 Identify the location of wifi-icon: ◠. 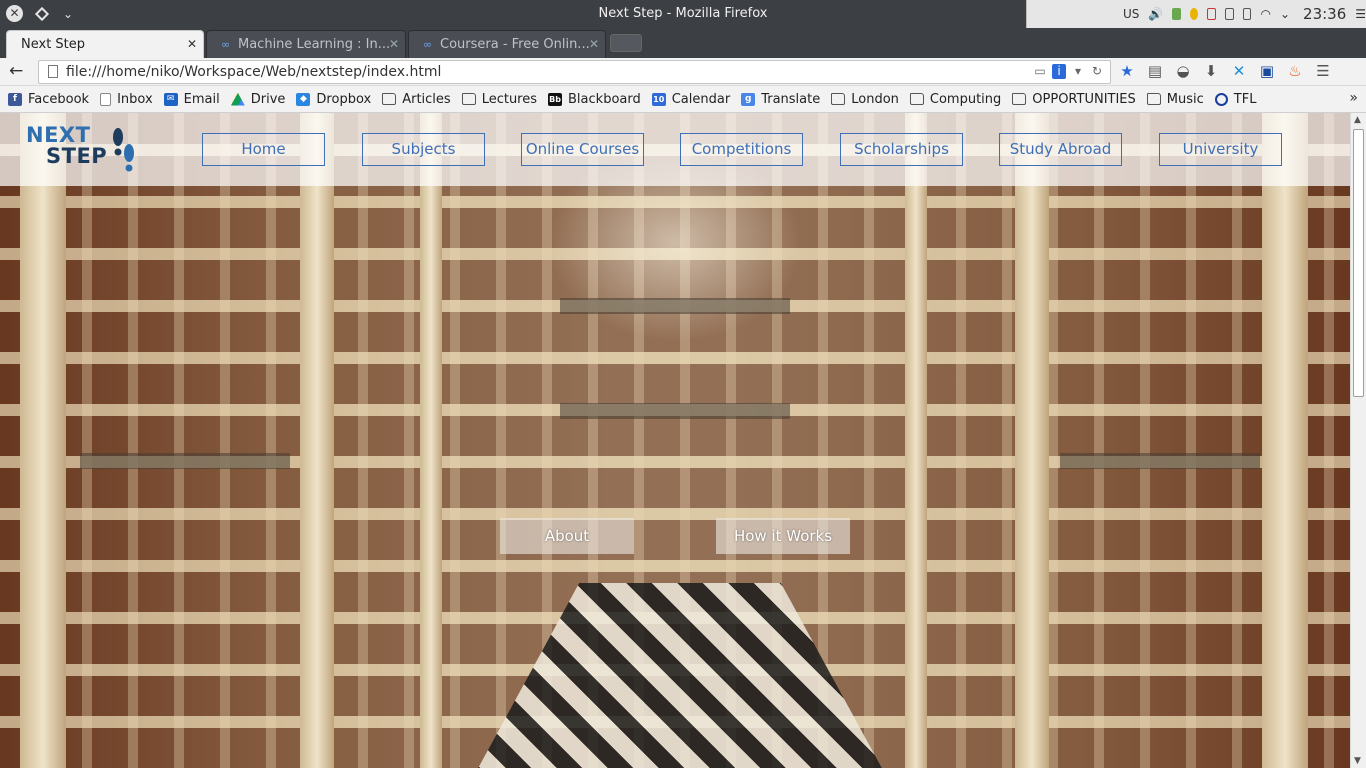
(1265, 14).